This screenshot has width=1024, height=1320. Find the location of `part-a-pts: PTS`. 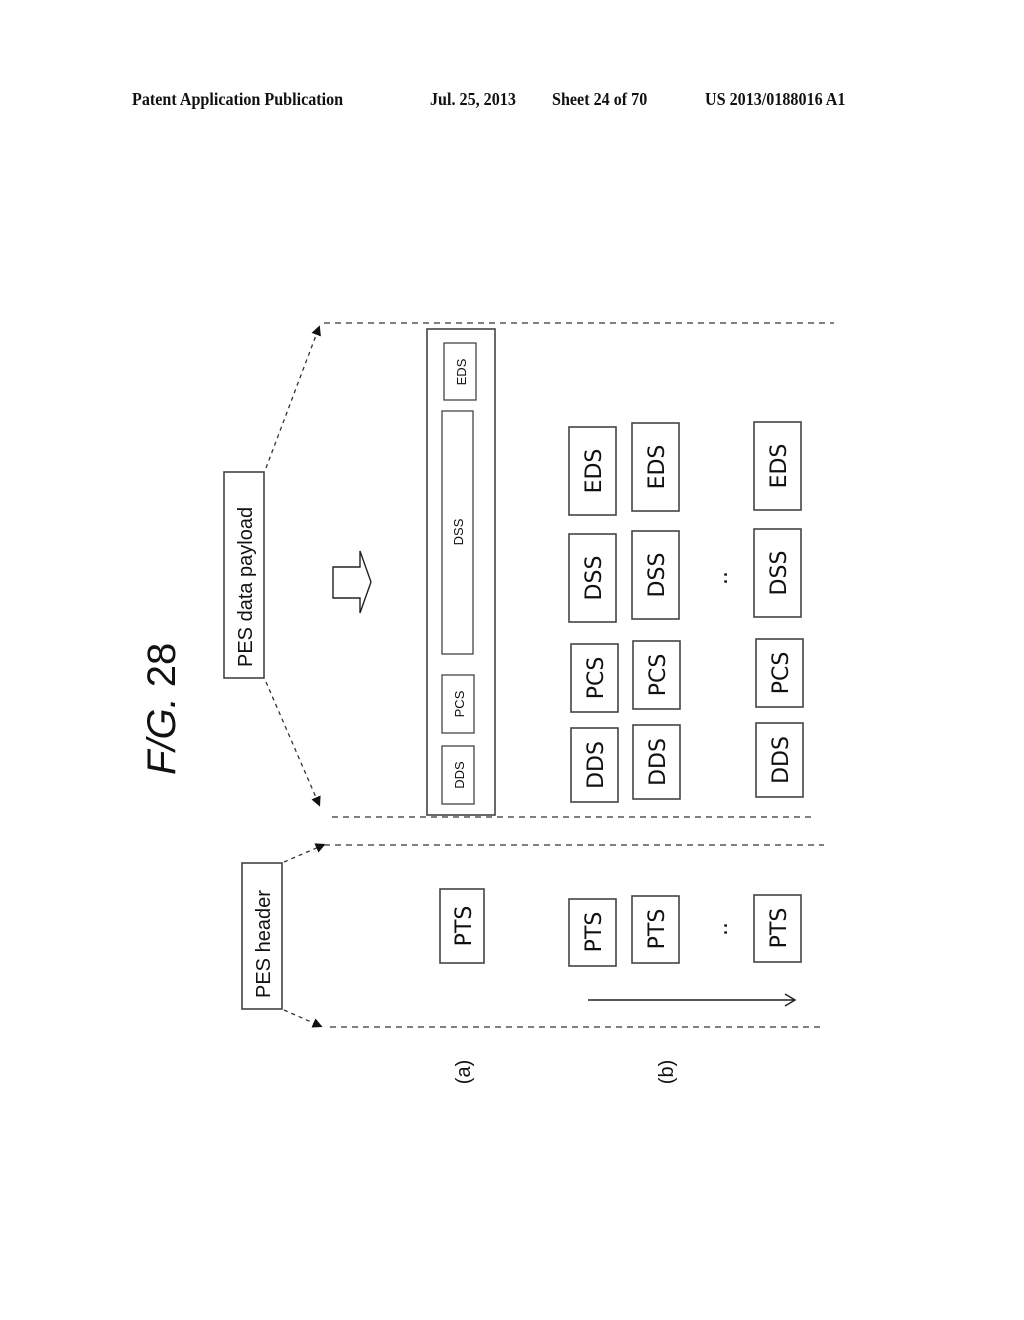

part-a-pts: PTS is located at coordinates (462, 926).